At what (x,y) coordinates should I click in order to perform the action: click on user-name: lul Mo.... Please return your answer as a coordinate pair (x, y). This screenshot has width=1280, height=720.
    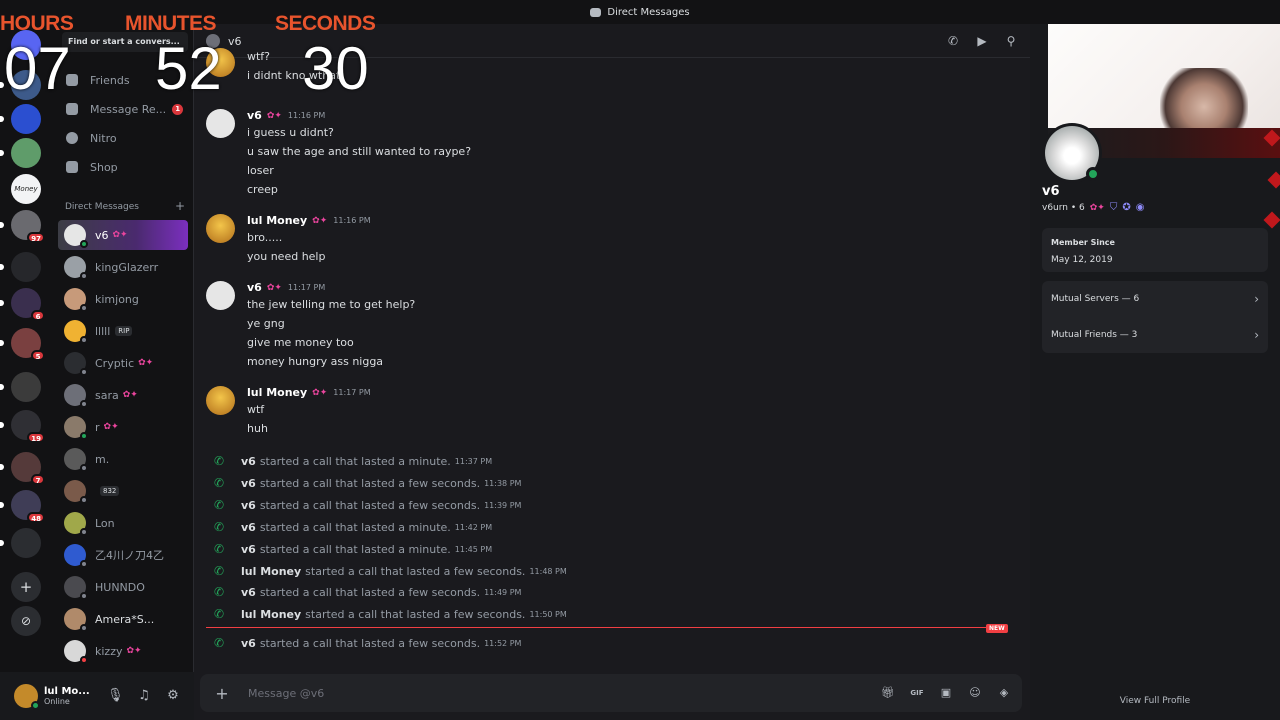
    Looking at the image, I should click on (67, 691).